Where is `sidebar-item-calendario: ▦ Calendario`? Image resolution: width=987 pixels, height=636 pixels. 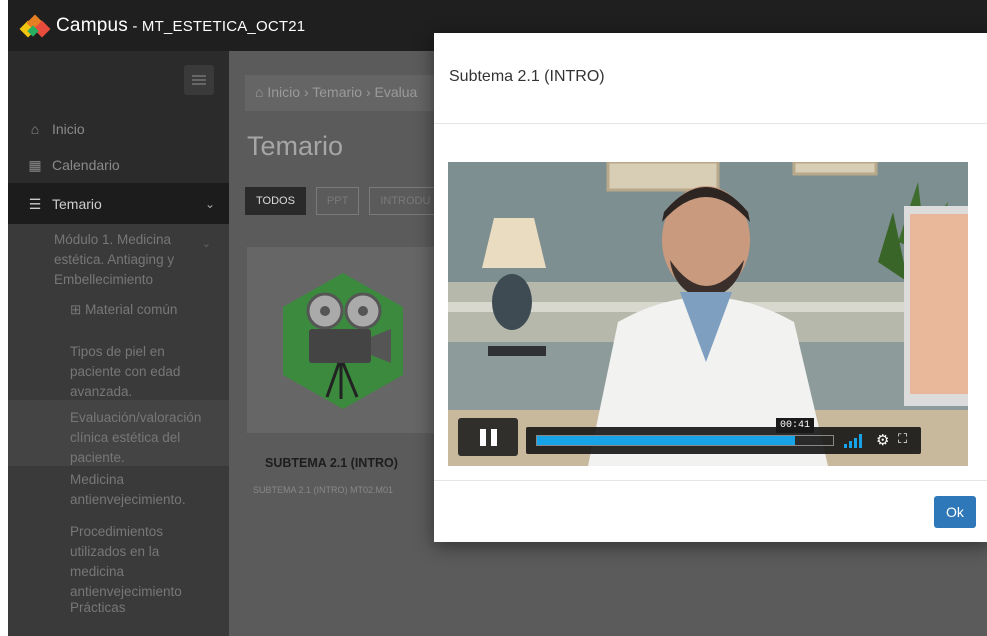
sidebar-item-calendario: ▦ Calendario is located at coordinates (118, 165).